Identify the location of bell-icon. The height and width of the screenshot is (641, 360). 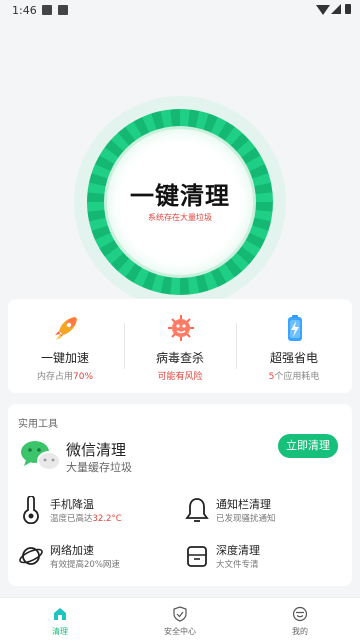
(197, 510).